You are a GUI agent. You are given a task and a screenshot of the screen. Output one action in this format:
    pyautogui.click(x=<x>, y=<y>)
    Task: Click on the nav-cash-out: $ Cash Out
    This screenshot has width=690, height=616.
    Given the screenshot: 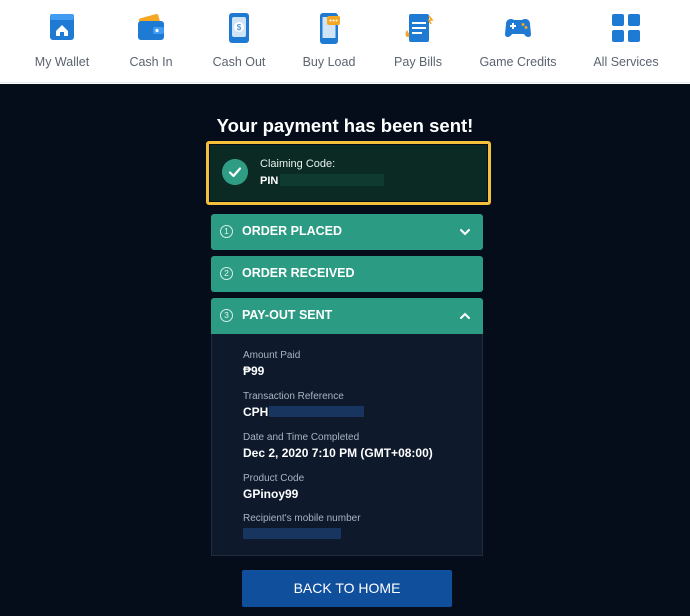 What is the action you would take?
    pyautogui.click(x=239, y=41)
    